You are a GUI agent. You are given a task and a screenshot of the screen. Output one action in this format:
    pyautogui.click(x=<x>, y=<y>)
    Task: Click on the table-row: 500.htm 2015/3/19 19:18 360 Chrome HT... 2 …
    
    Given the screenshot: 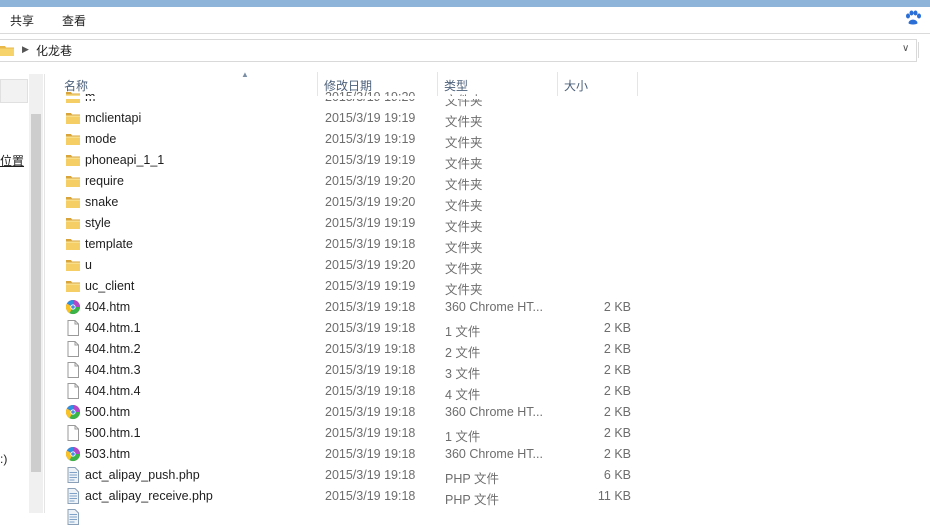 What is the action you would take?
    pyautogui.click(x=368, y=412)
    